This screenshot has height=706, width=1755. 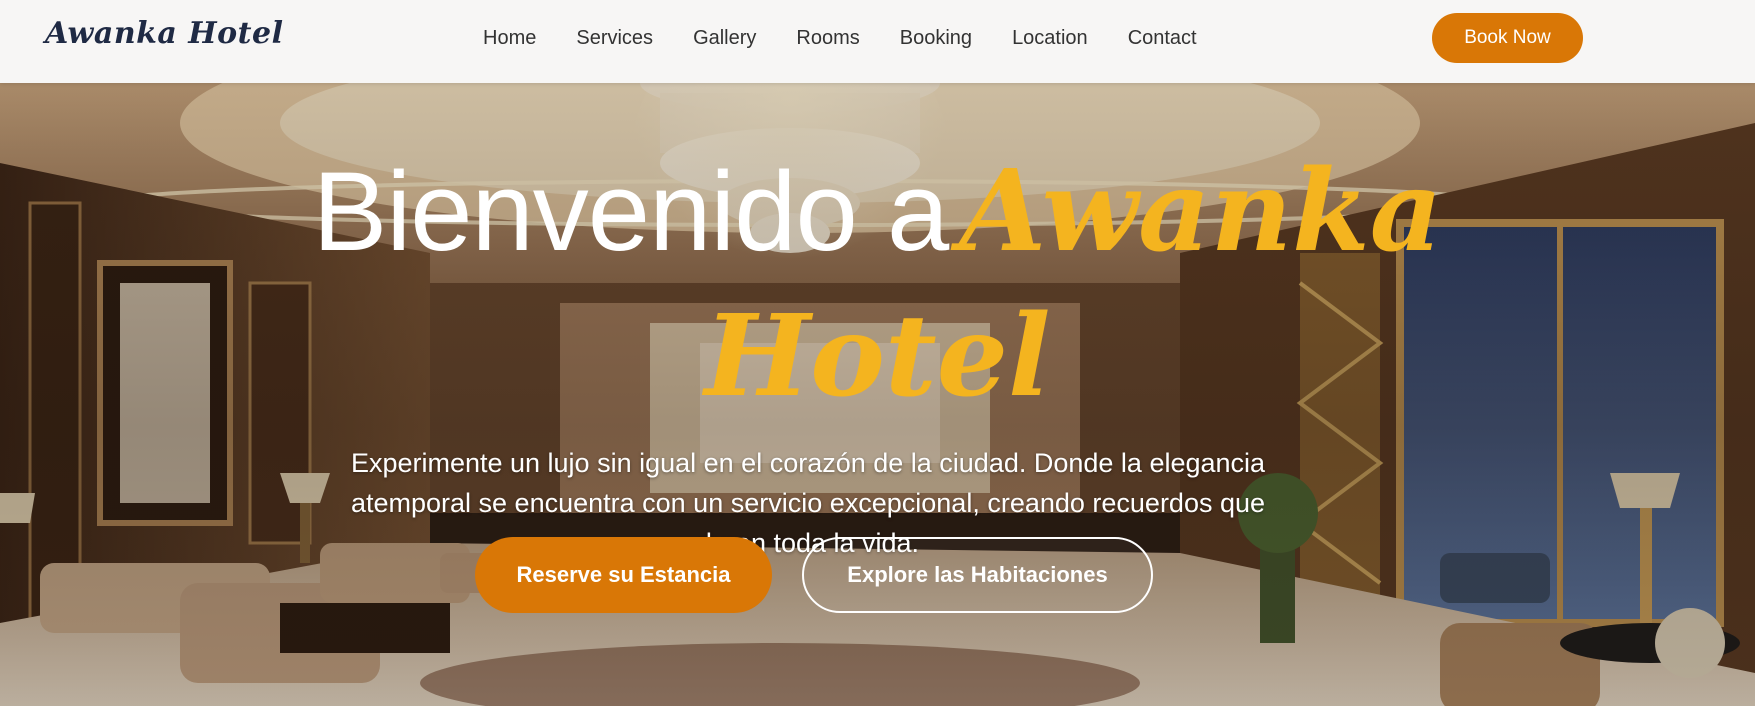 I want to click on nav-rooms: Rooms, so click(x=827, y=38).